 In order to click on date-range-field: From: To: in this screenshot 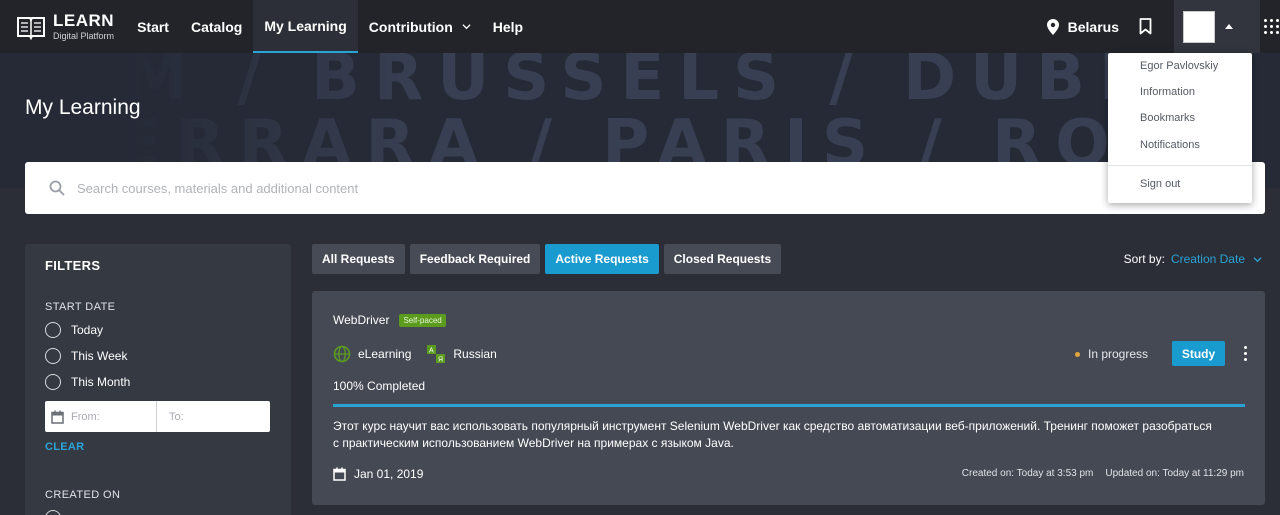, I will do `click(157, 416)`.